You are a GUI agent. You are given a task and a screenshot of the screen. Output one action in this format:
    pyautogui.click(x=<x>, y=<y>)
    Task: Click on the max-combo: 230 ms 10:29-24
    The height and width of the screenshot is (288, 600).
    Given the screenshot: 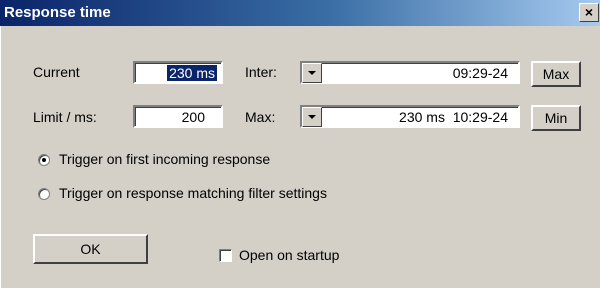 What is the action you would take?
    pyautogui.click(x=410, y=116)
    